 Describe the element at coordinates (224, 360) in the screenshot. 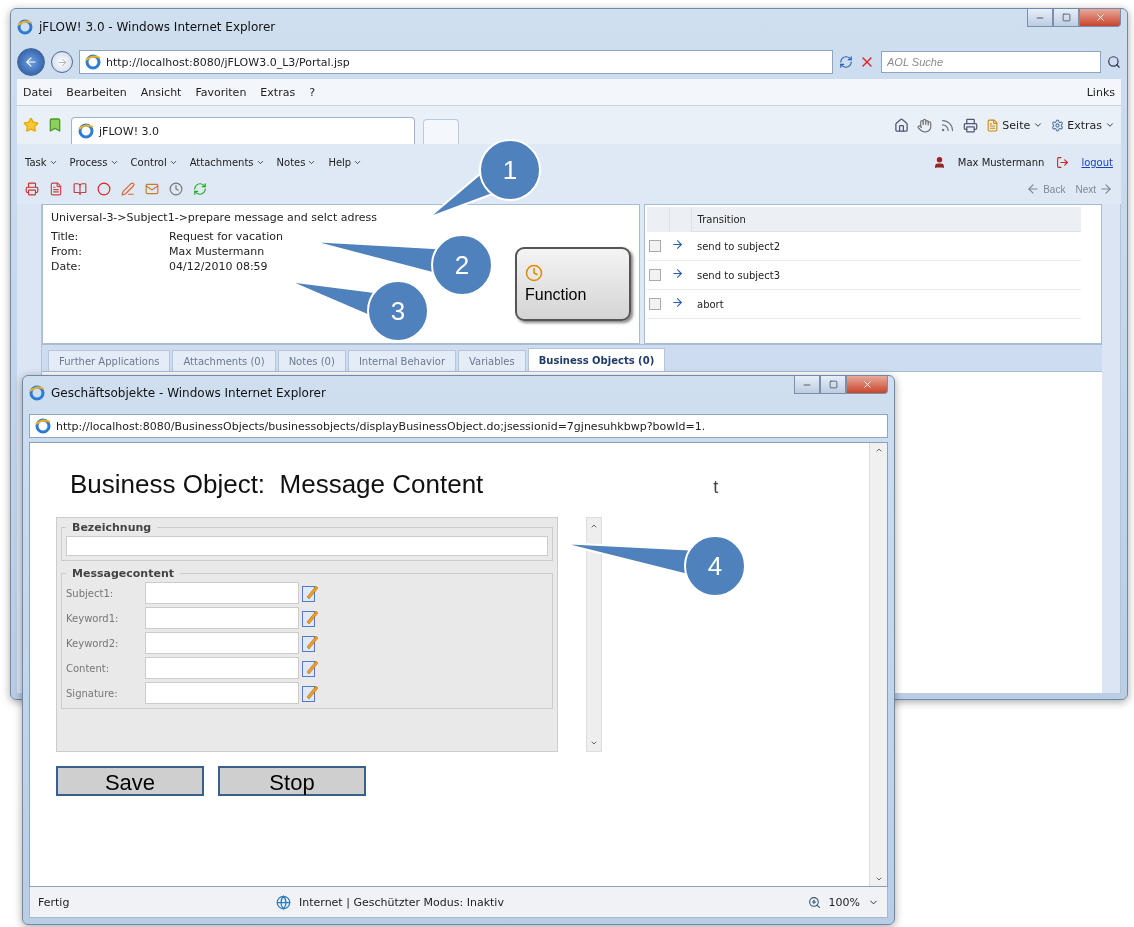

I see `tab: Attachments (0)` at that location.